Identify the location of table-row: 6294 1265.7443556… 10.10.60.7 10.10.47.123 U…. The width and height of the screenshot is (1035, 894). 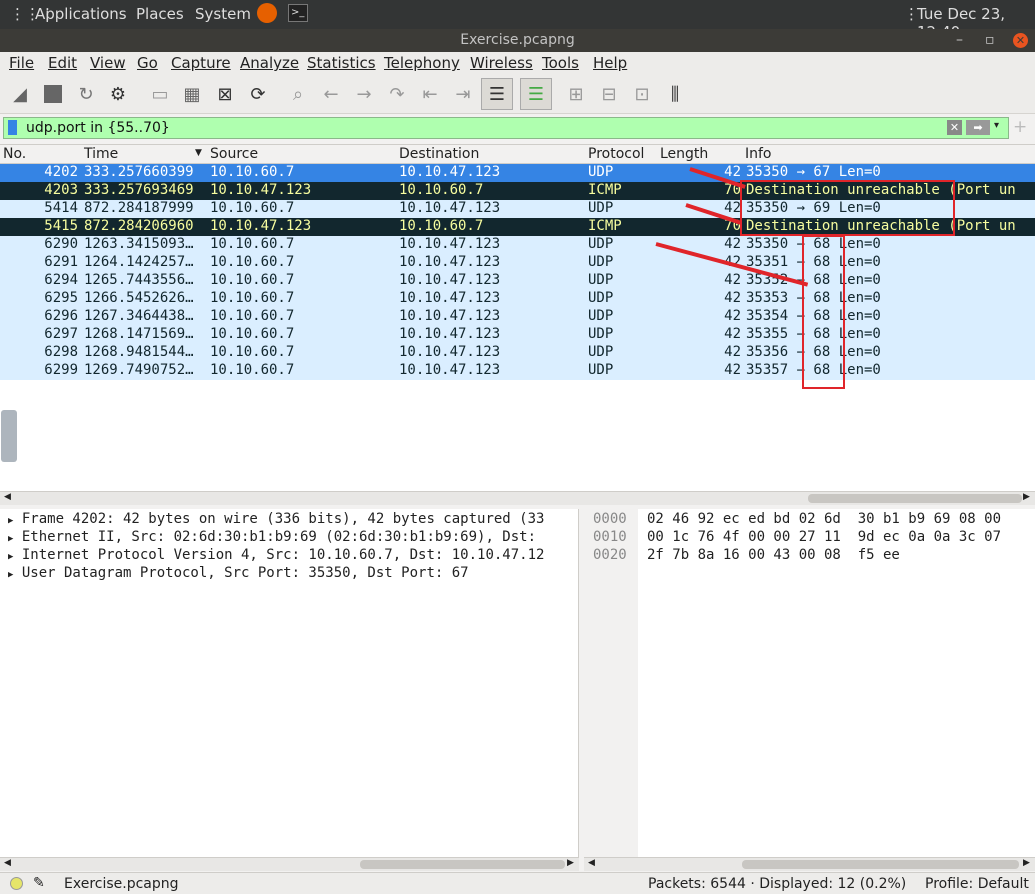
(517, 281).